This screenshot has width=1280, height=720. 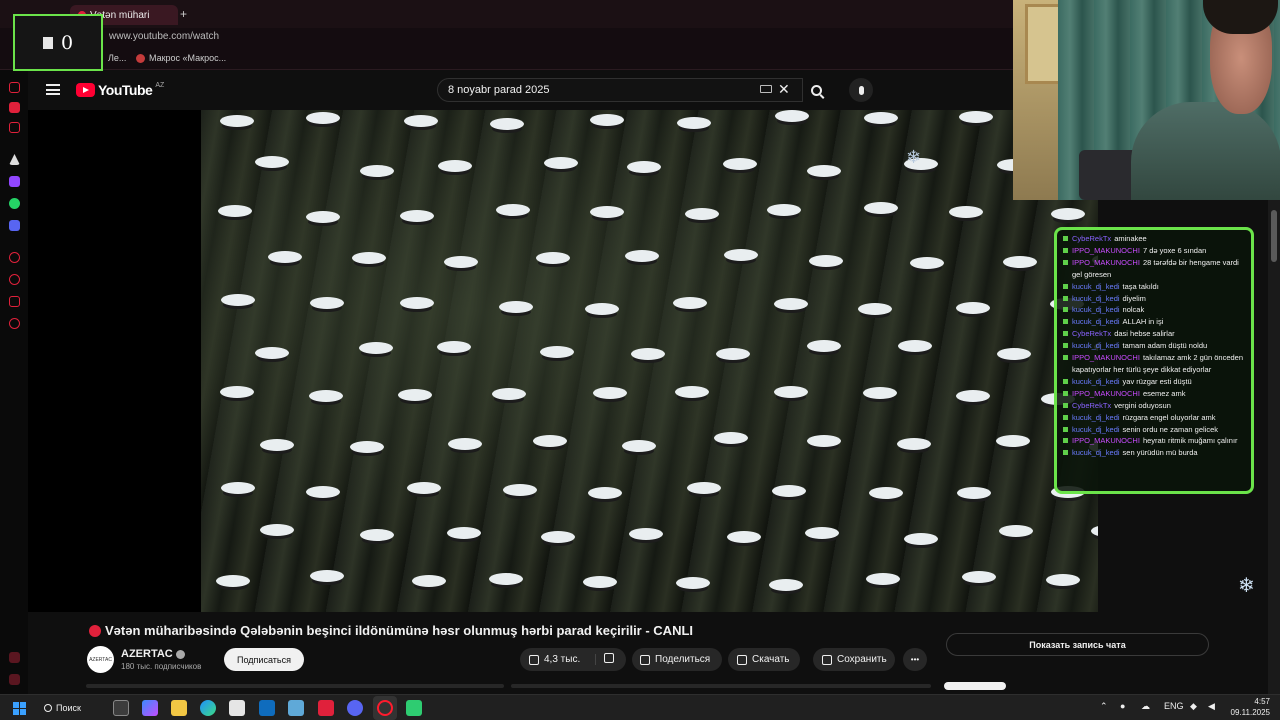 What do you see at coordinates (784, 89) in the screenshot?
I see `clear-search-icon: ✕` at bounding box center [784, 89].